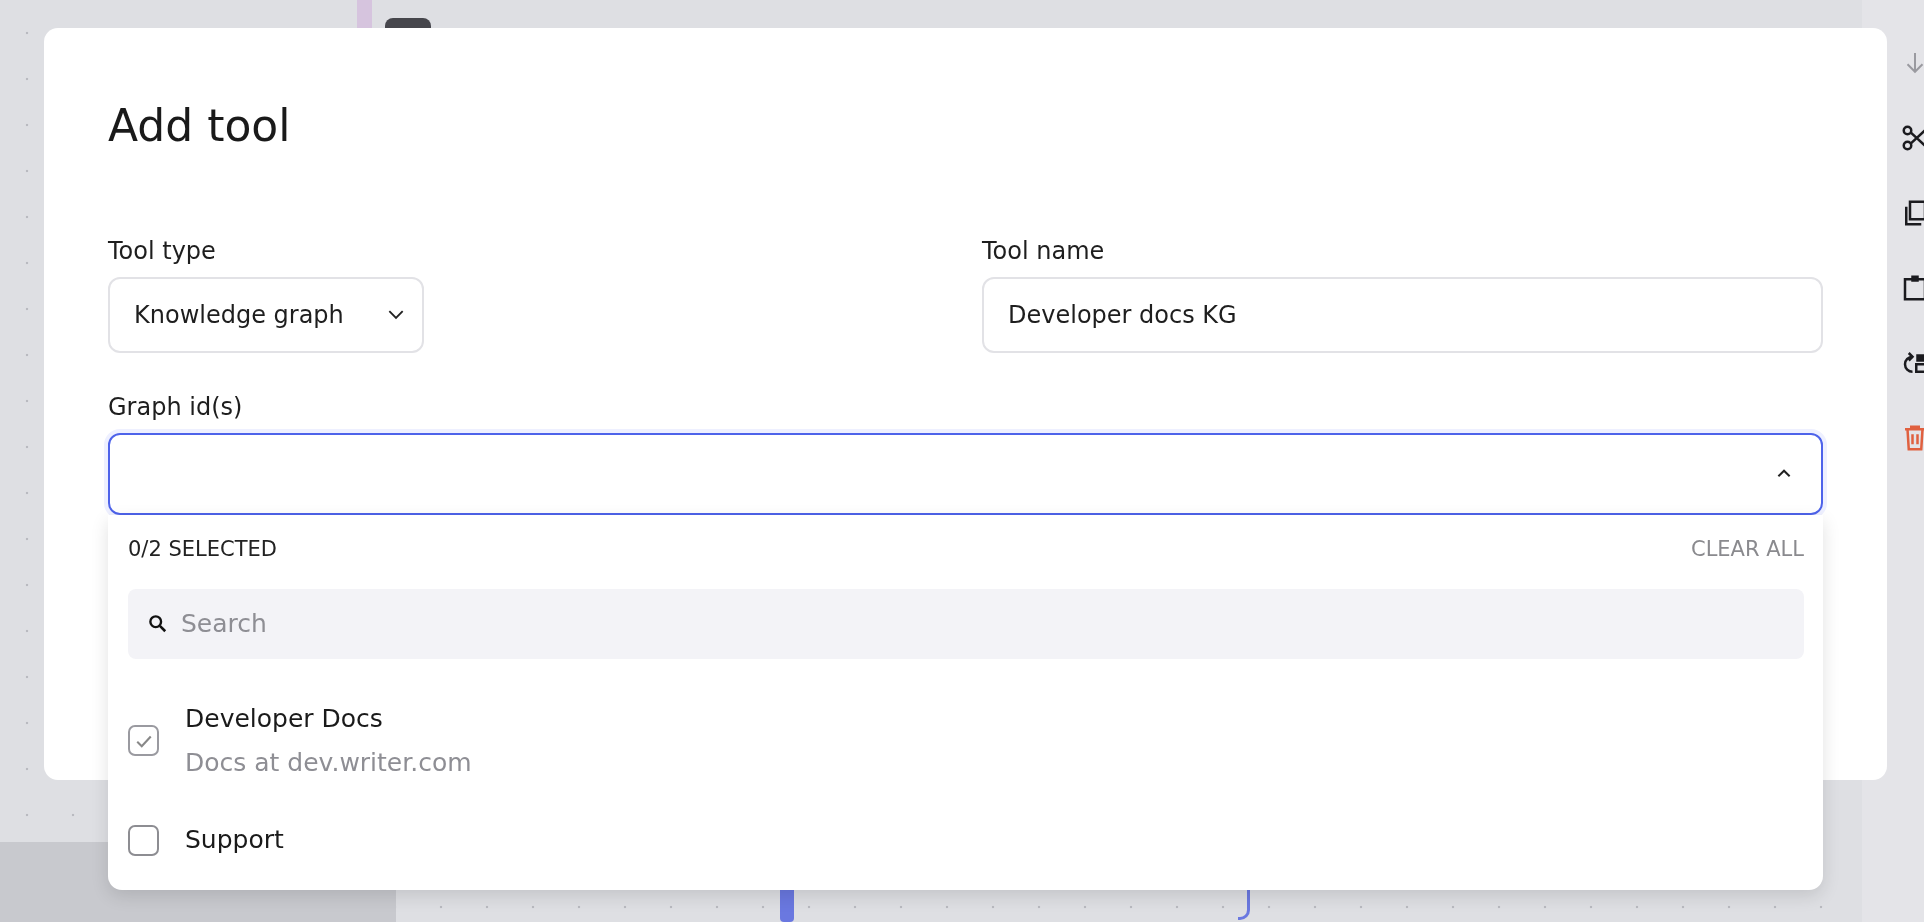 The image size is (1924, 922). Describe the element at coordinates (396, 315) in the screenshot. I see `chevron-down-icon` at that location.